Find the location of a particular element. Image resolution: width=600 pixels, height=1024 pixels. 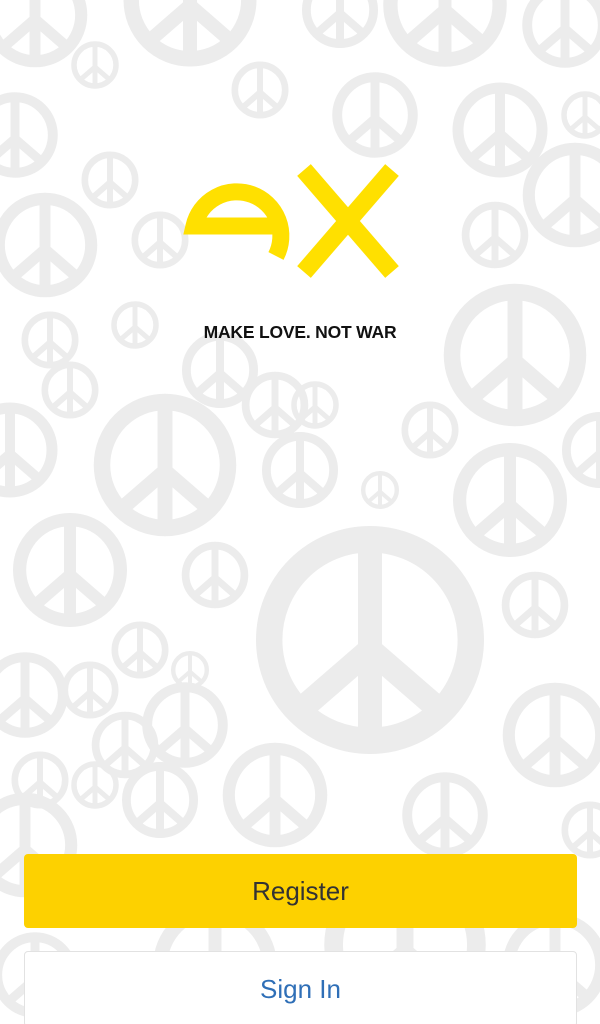

ex-logo is located at coordinates (291, 221).